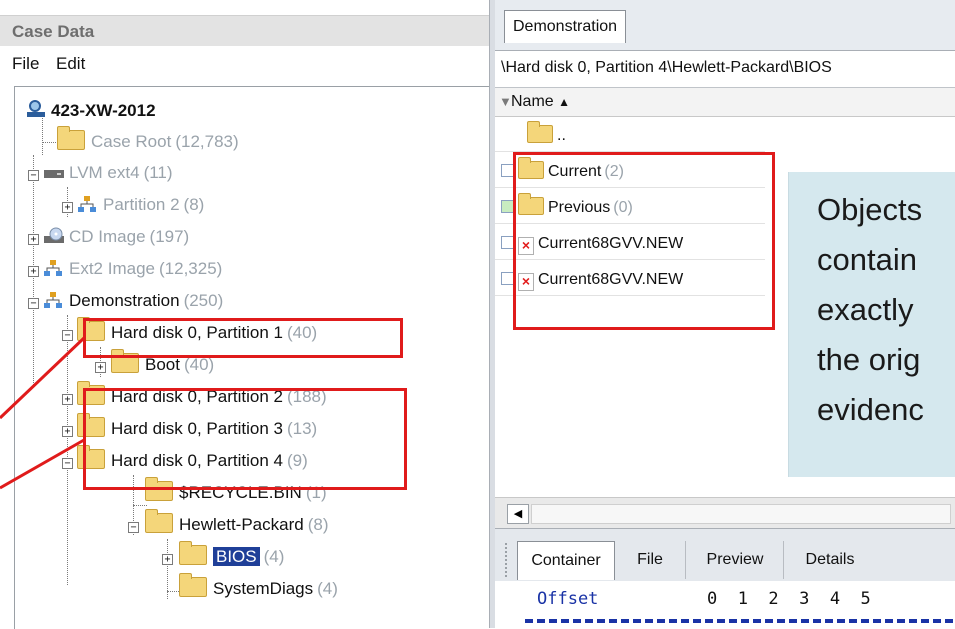  I want to click on bottom-tab-bar: Container File Preview Details, so click(725, 554).